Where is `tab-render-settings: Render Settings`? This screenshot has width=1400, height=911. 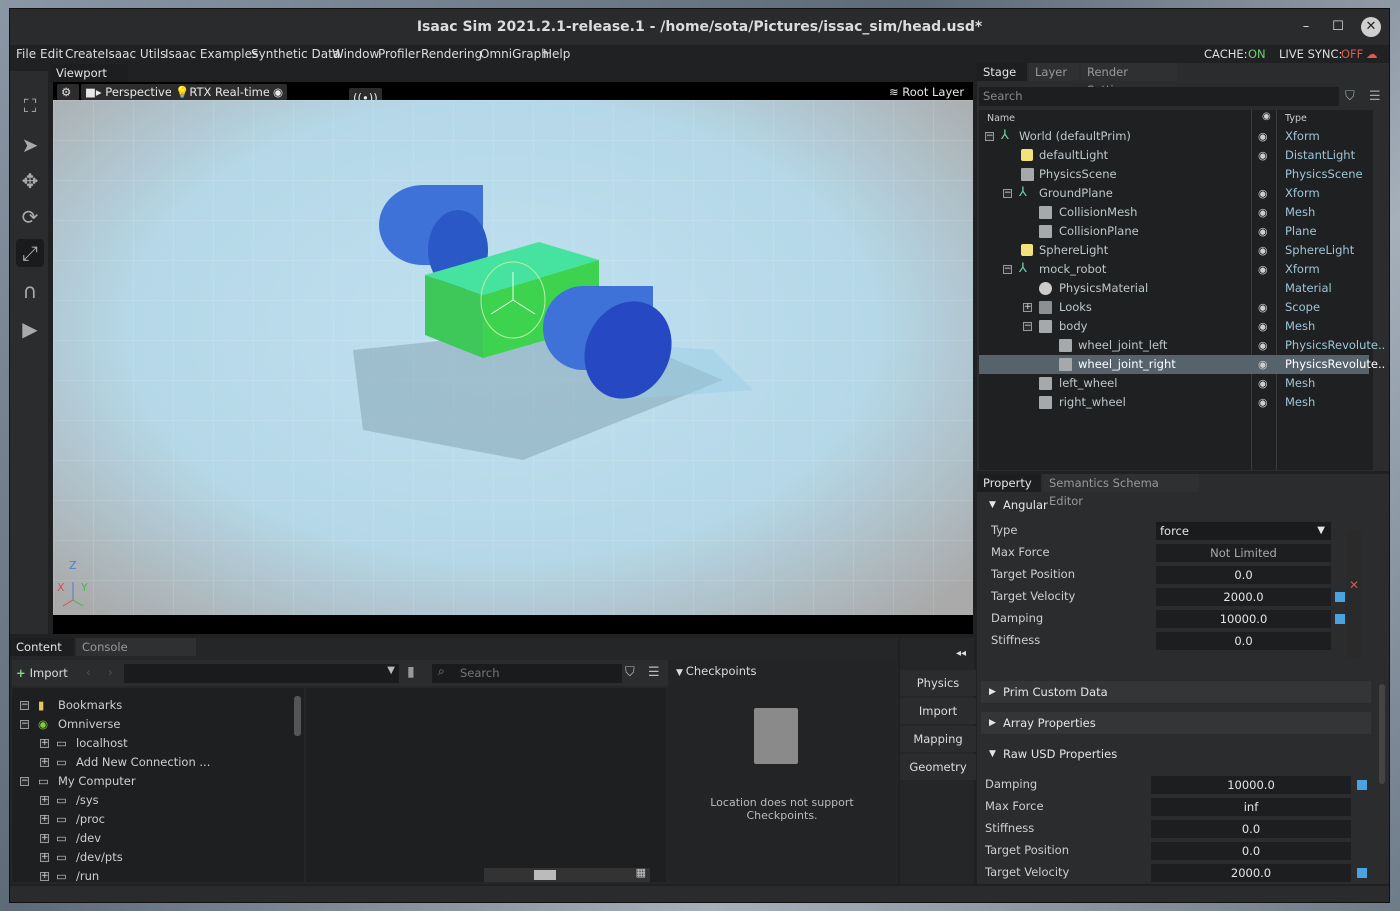 tab-render-settings: Render Settings is located at coordinates (1129, 80).